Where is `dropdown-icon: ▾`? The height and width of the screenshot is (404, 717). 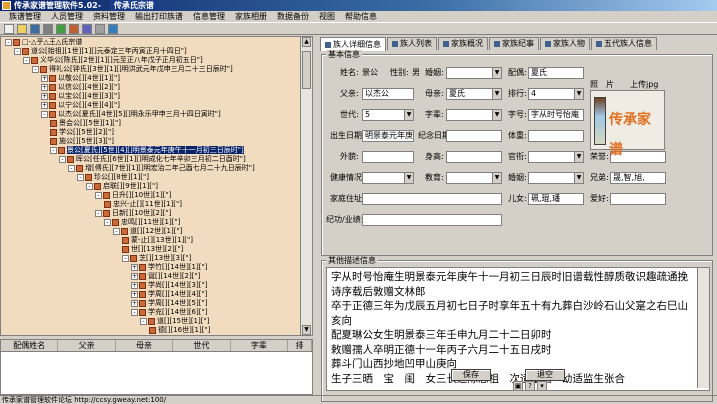
dropdown-icon: ▾ is located at coordinates (542, 386).